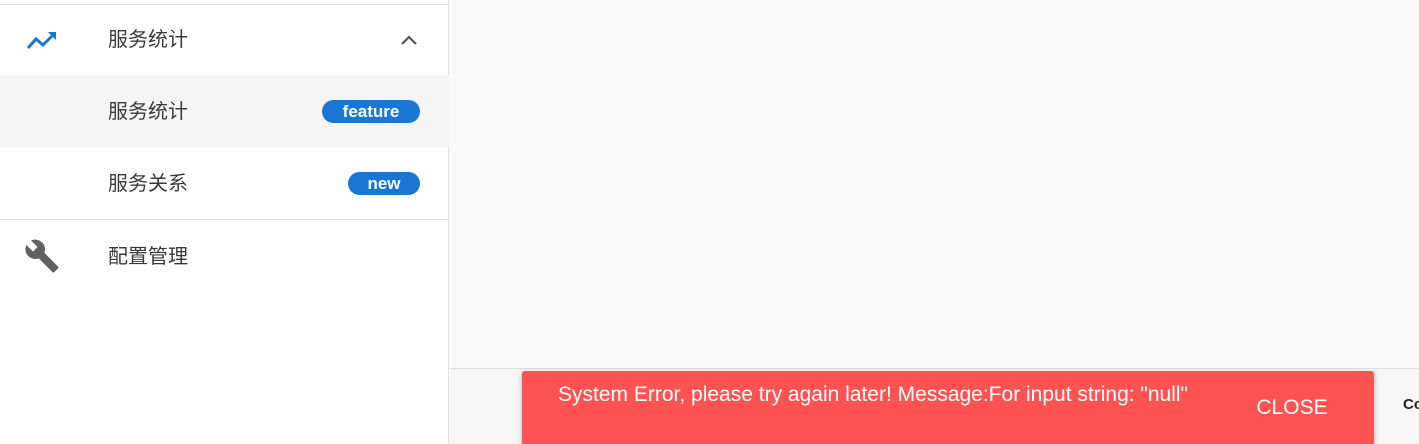  I want to click on sidebar-item-service-stats: 服务统计 feature, so click(224, 111).